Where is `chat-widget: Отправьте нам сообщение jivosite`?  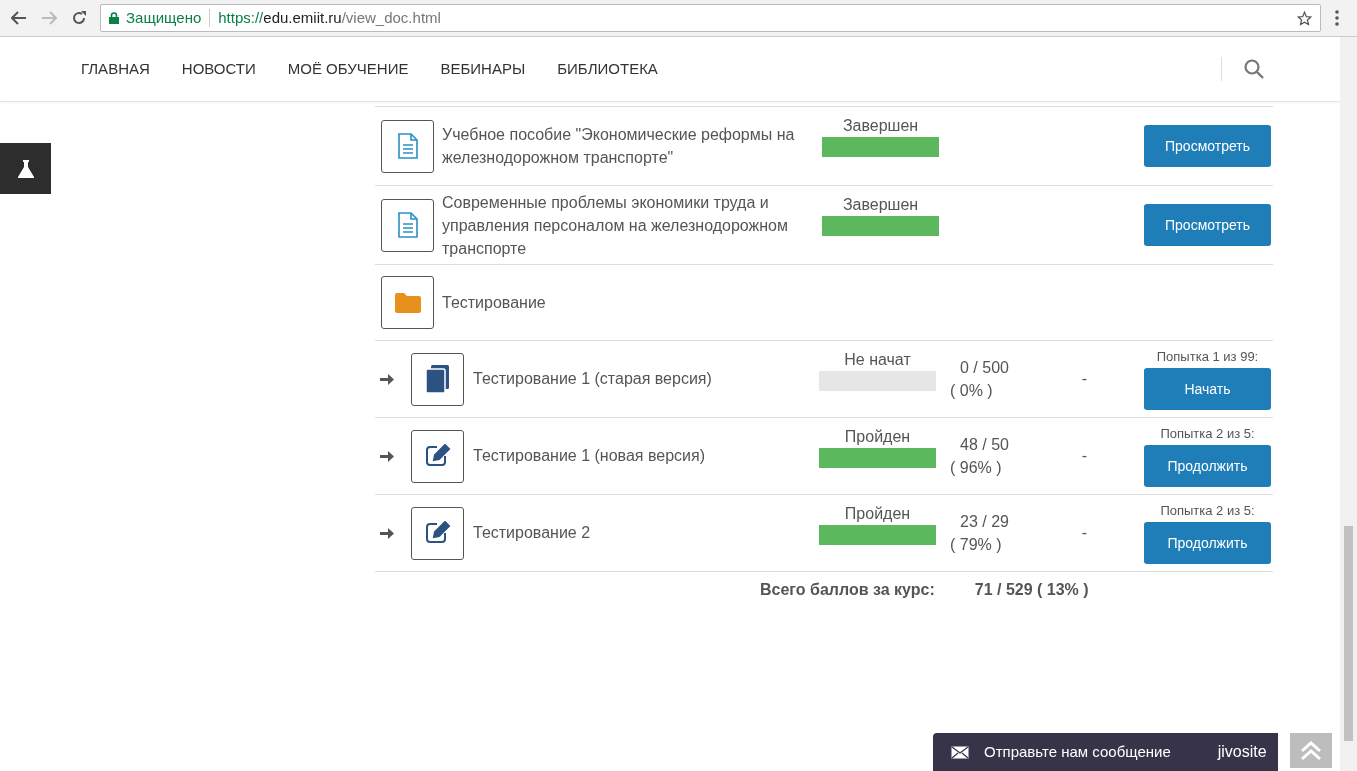 chat-widget: Отправьте нам сообщение jivosite is located at coordinates (1105, 752).